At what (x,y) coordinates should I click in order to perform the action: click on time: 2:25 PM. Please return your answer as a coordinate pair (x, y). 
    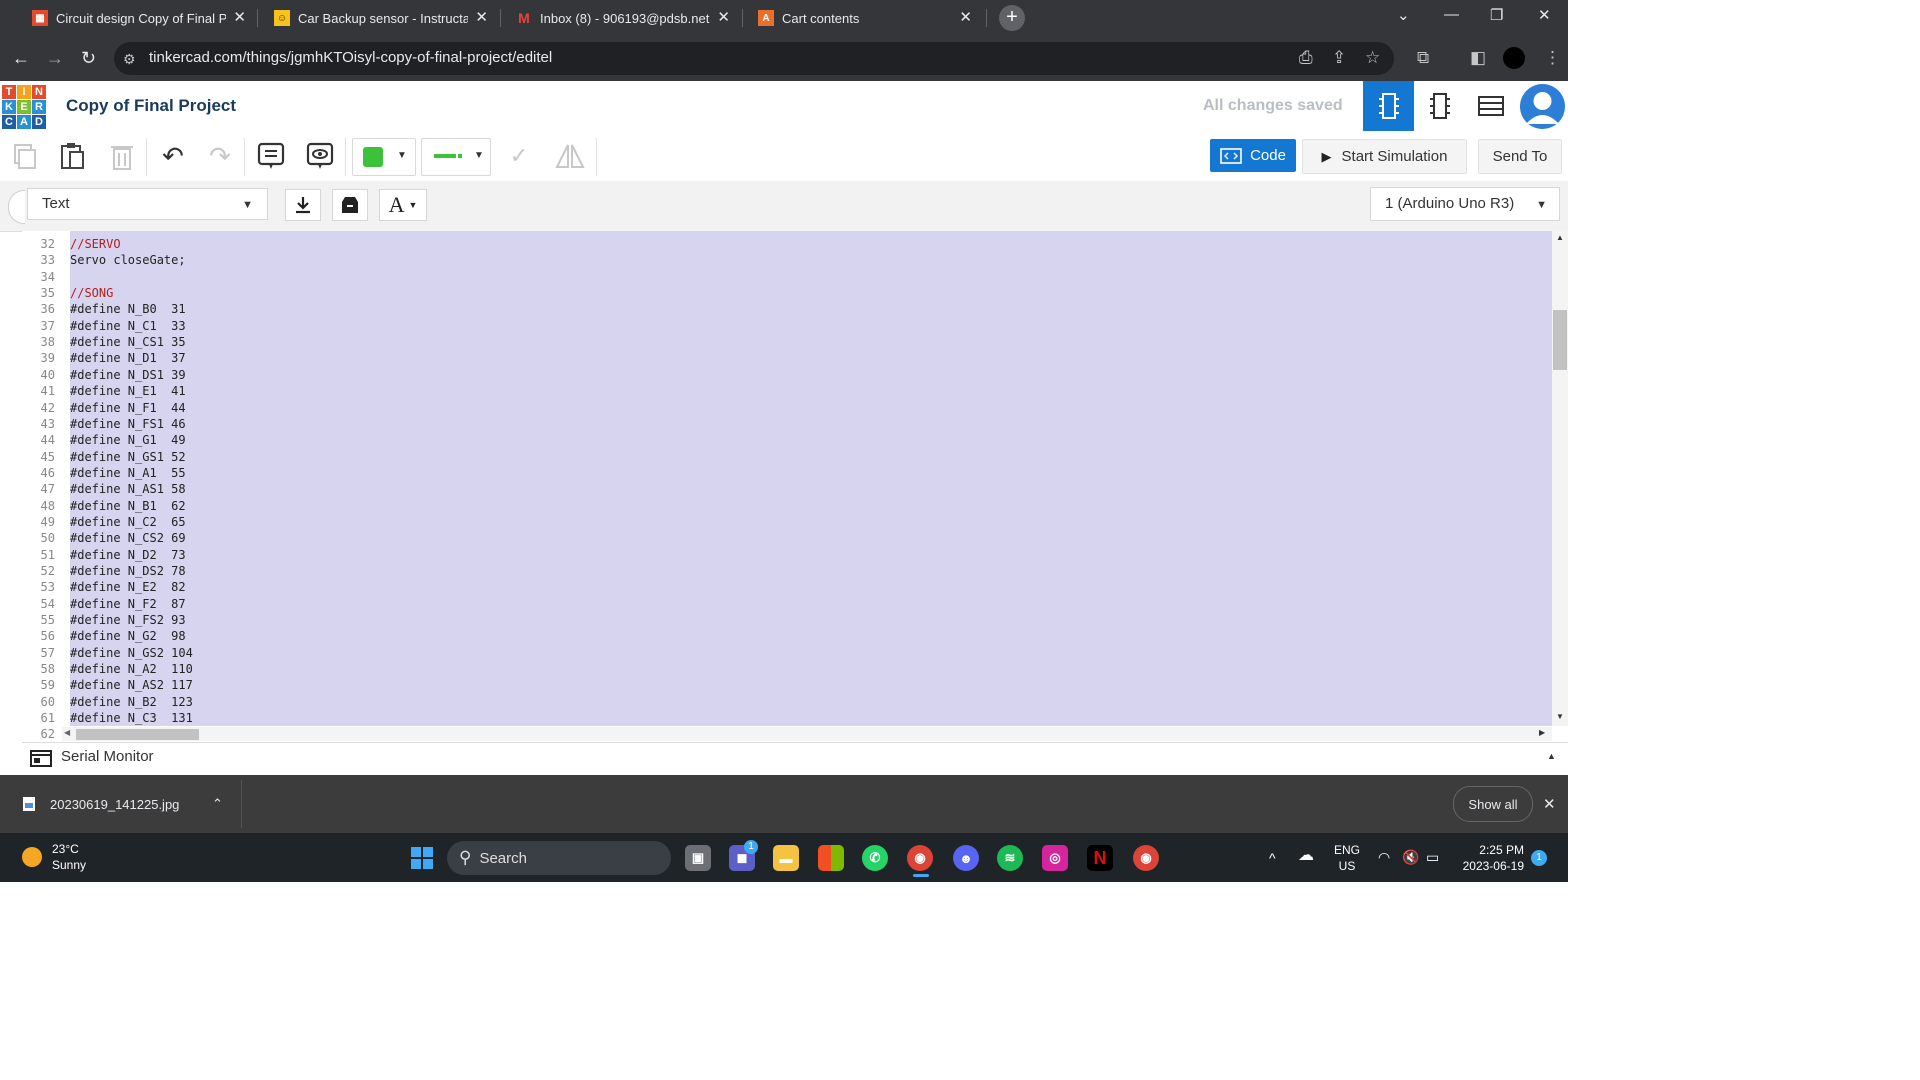
    Looking at the image, I should click on (1501, 850).